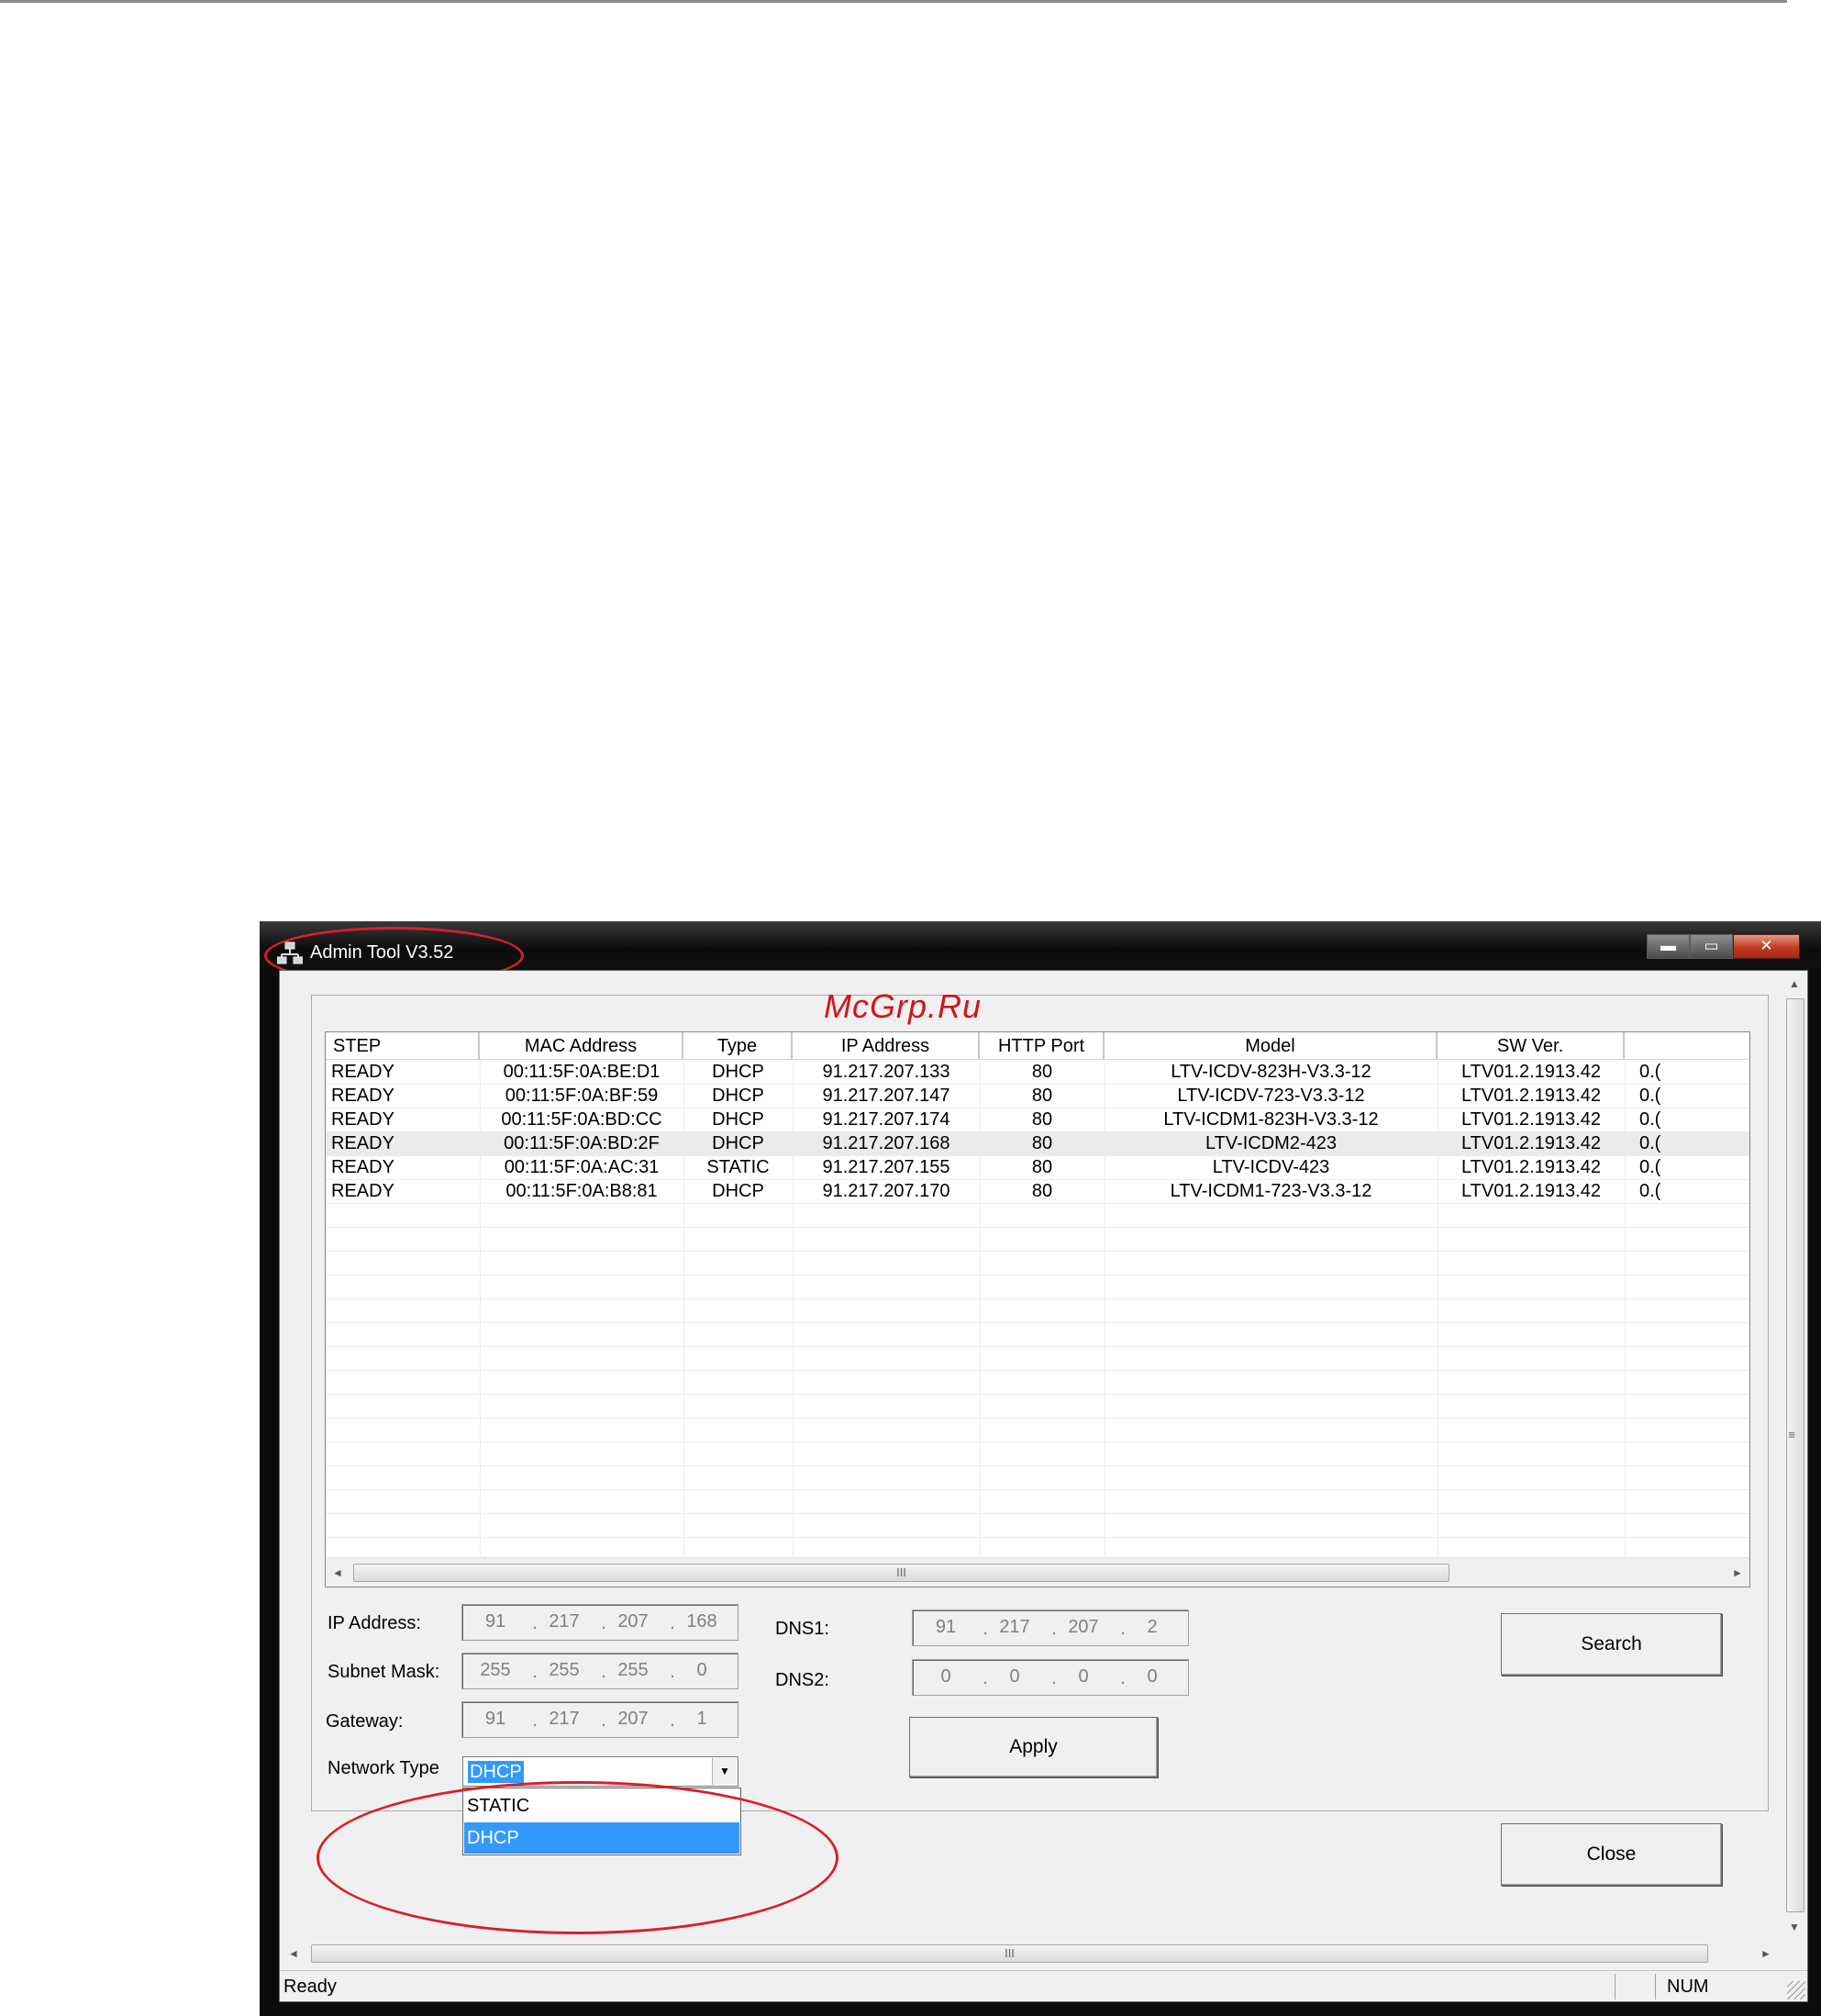 The image size is (1821, 2016). What do you see at coordinates (496, 1772) in the screenshot?
I see `network-type-selected-value: DHCP` at bounding box center [496, 1772].